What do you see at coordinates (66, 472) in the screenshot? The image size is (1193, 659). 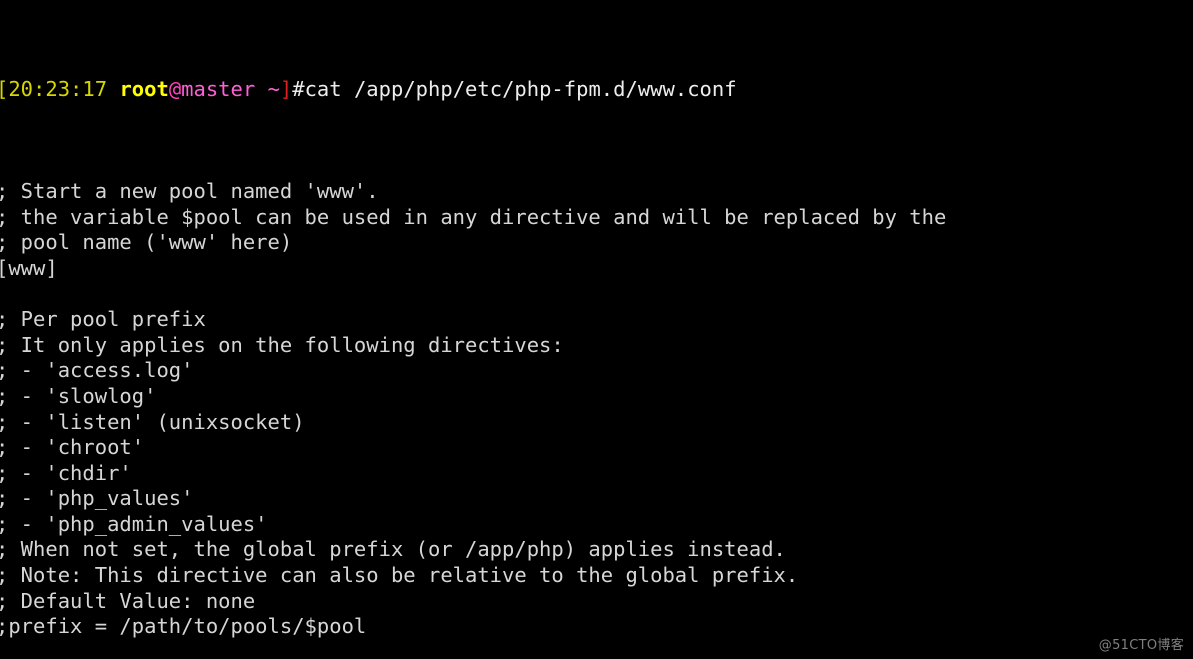 I see `terminal-output-line: ; - 'chdir'` at bounding box center [66, 472].